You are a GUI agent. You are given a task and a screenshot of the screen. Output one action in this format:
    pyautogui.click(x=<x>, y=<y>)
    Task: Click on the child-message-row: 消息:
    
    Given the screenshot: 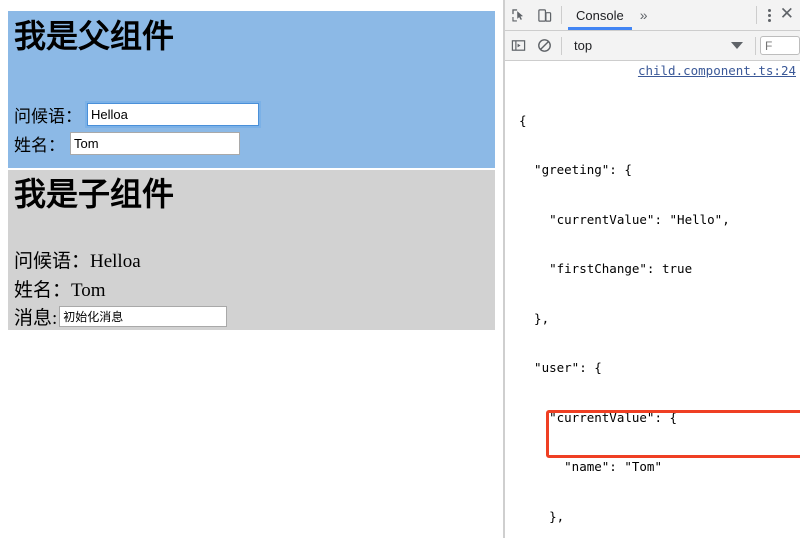 What is the action you would take?
    pyautogui.click(x=121, y=316)
    